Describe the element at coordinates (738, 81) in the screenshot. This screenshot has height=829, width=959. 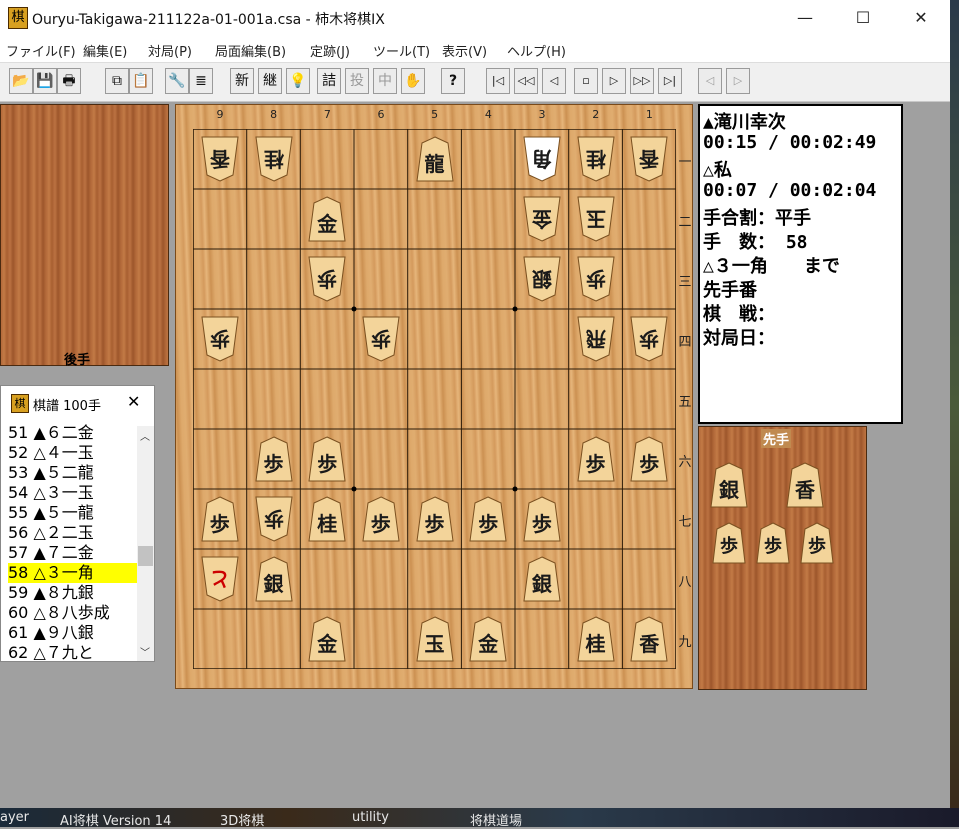
I see `branch-next-button: ▷` at that location.